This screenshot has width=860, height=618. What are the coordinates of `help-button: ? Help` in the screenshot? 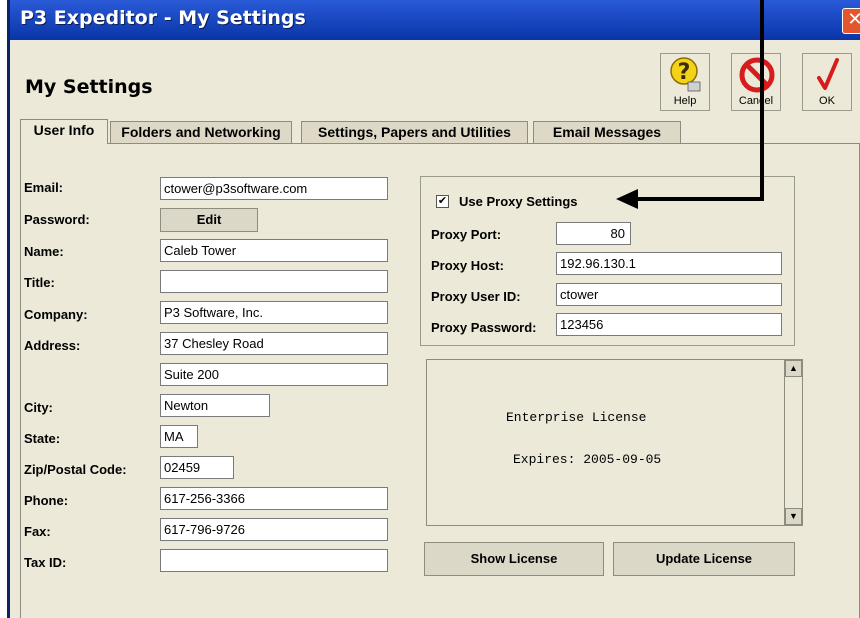 It's located at (685, 82).